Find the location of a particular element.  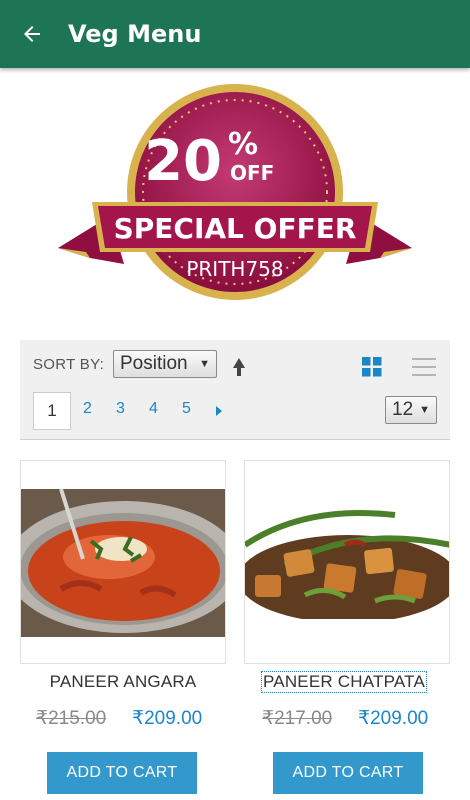

percent-sign-text: % is located at coordinates (243, 144).